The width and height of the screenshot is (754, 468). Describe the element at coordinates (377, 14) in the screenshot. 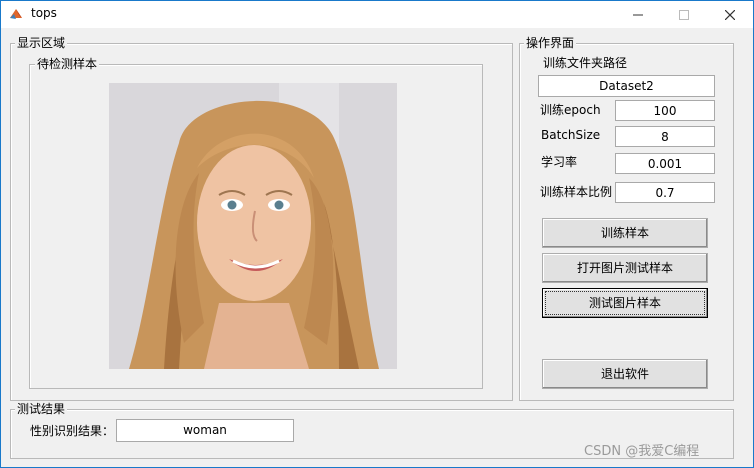

I see `title-bar: tops` at that location.